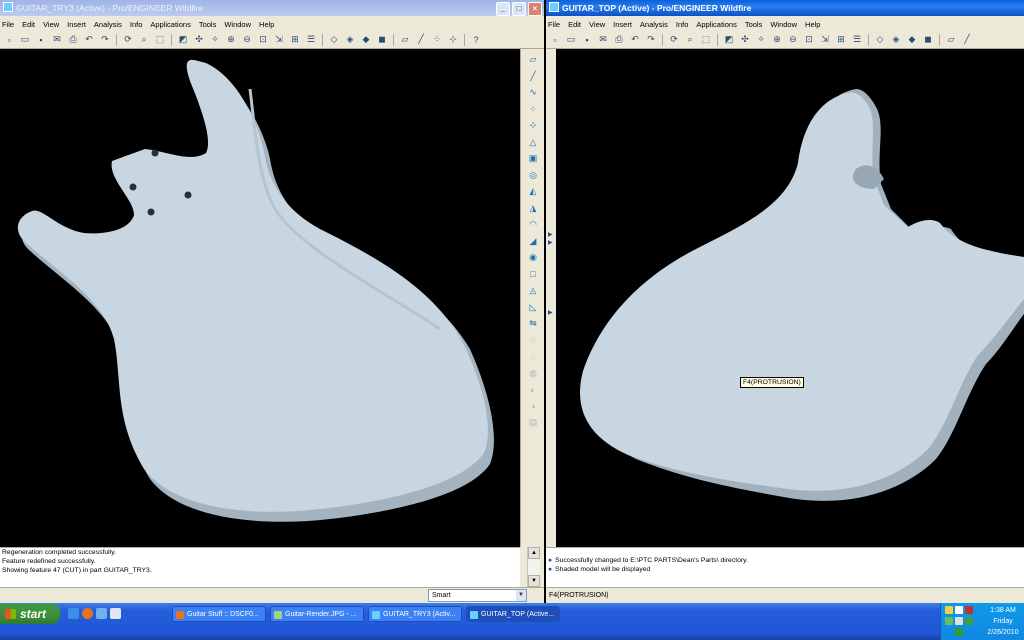 The width and height of the screenshot is (1024, 640). Describe the element at coordinates (949, 621) in the screenshot. I see `tray-app-icon` at that location.